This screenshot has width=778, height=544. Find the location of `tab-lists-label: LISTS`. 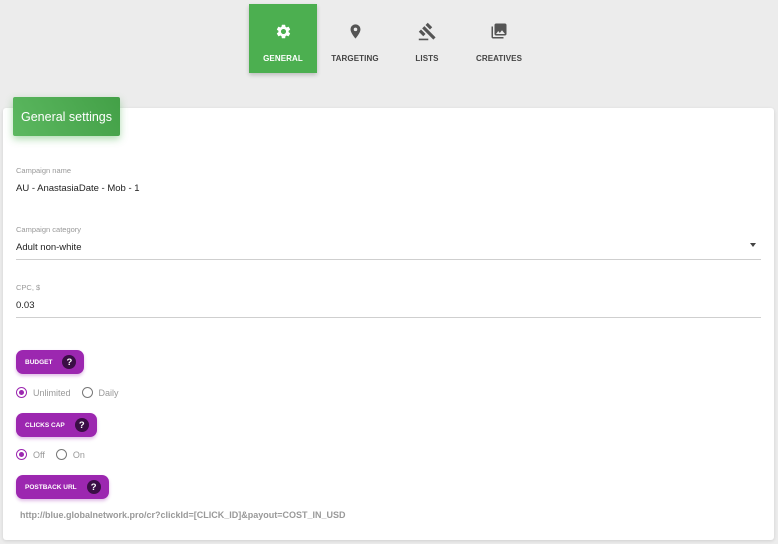

tab-lists-label: LISTS is located at coordinates (427, 58).